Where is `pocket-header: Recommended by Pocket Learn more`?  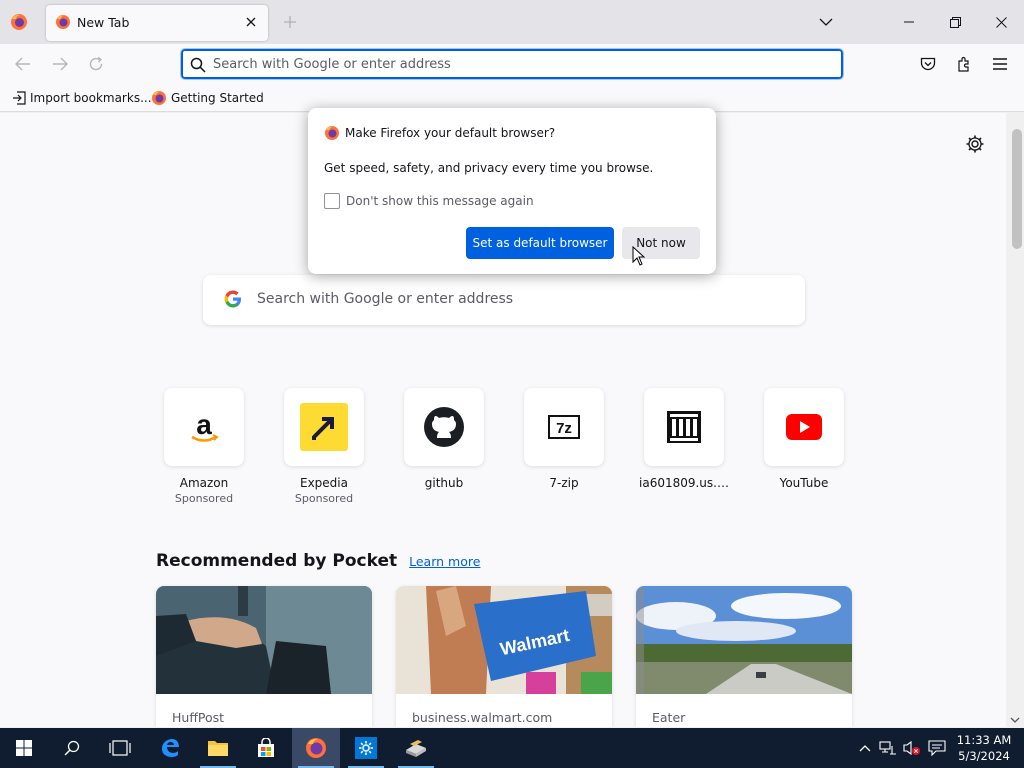 pocket-header: Recommended by Pocket Learn more is located at coordinates (318, 561).